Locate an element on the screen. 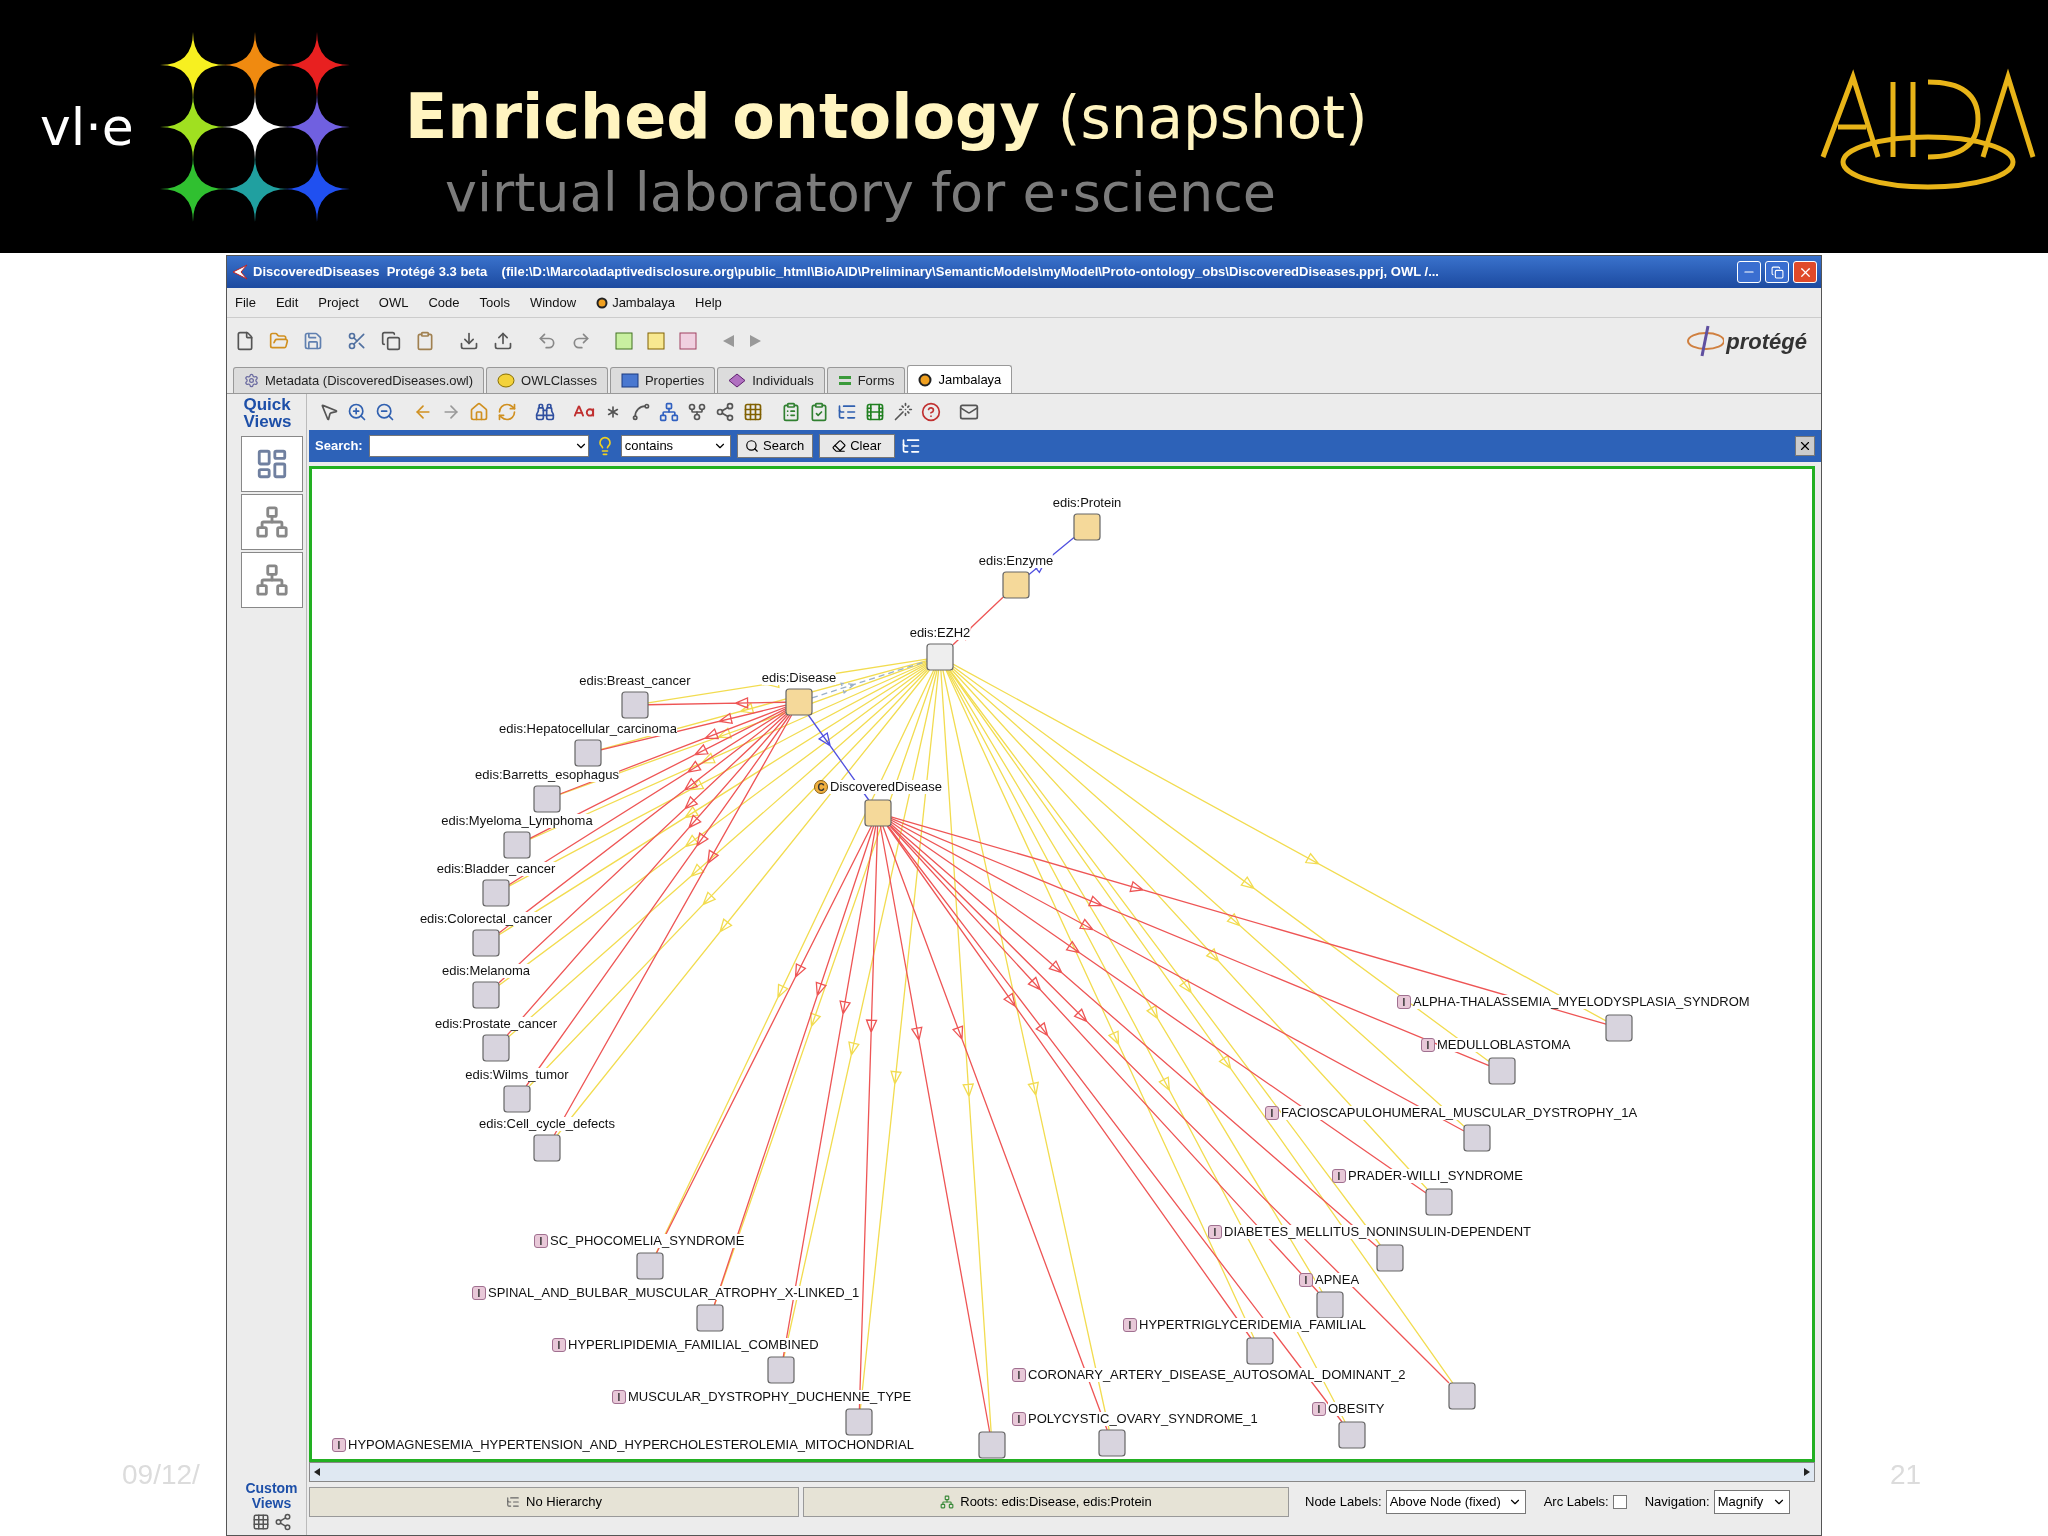  tab: Metadata (DiscoveredDiseases.owl) is located at coordinates (359, 380).